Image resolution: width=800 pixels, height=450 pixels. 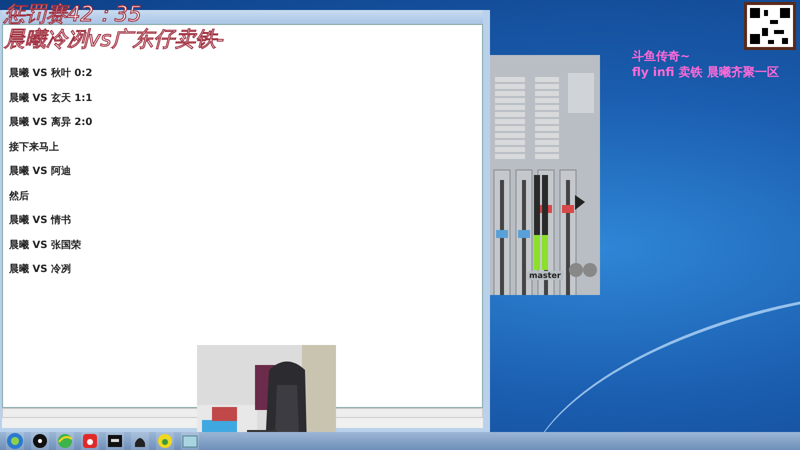 What do you see at coordinates (115, 441) in the screenshot?
I see `video-app-icon` at bounding box center [115, 441].